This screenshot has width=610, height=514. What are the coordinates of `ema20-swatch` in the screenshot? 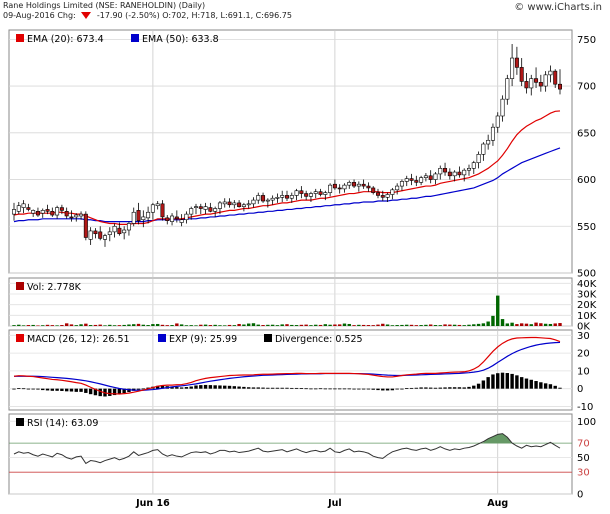 It's located at (20, 38).